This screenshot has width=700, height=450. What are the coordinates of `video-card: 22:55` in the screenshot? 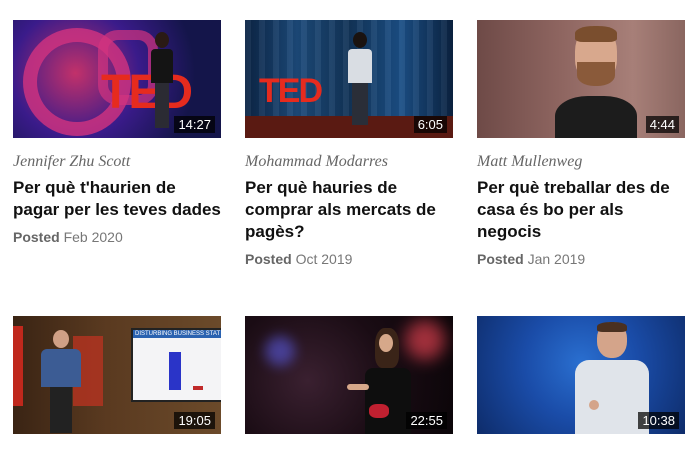 It's located at (349, 375).